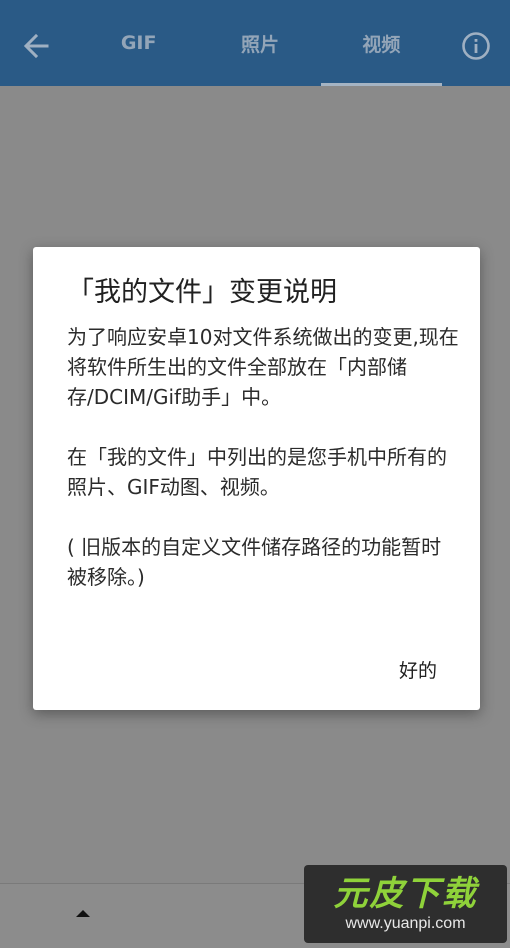 The width and height of the screenshot is (510, 948). What do you see at coordinates (257, 472) in the screenshot?
I see `dialog-paragraph: 在「我的文件」中列出的是您手机中所有的照片、GIF动图、视频。` at bounding box center [257, 472].